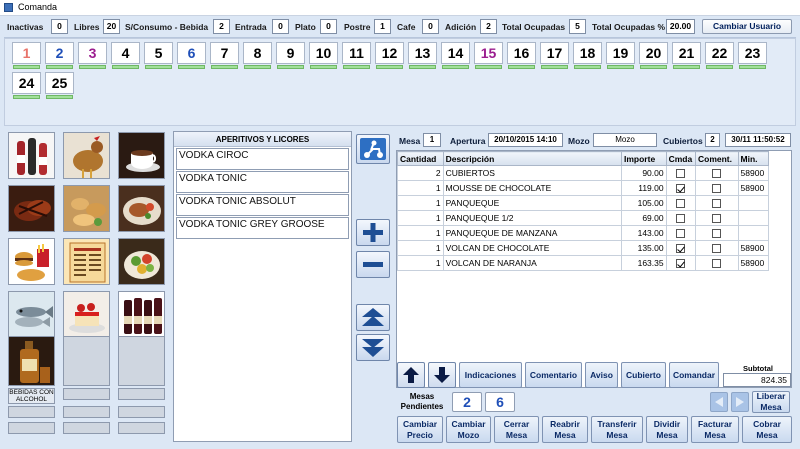  I want to click on category-grill, so click(31, 208).